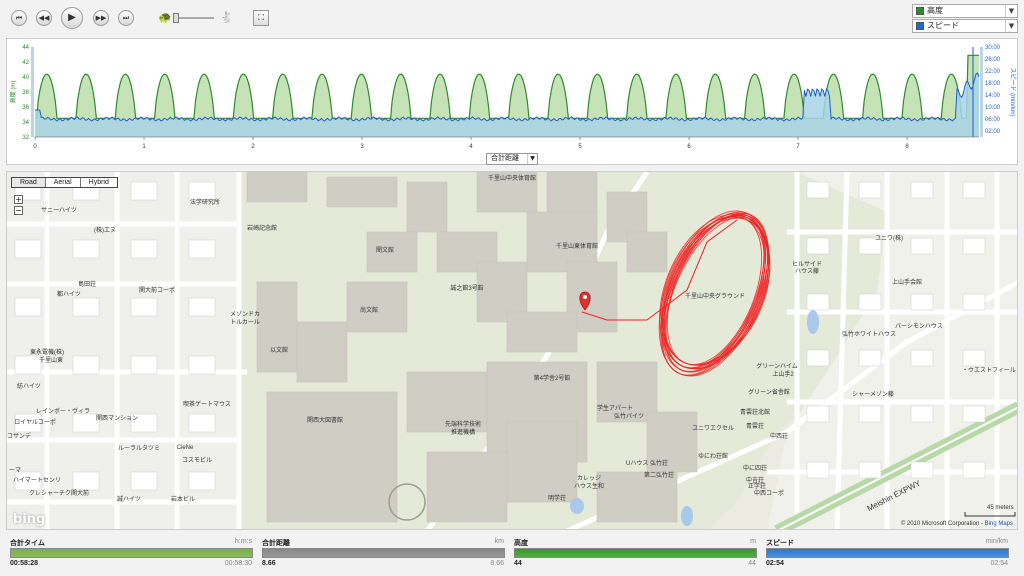  Describe the element at coordinates (589, 478) in the screenshot. I see `map-place-label: カレッジ` at that location.